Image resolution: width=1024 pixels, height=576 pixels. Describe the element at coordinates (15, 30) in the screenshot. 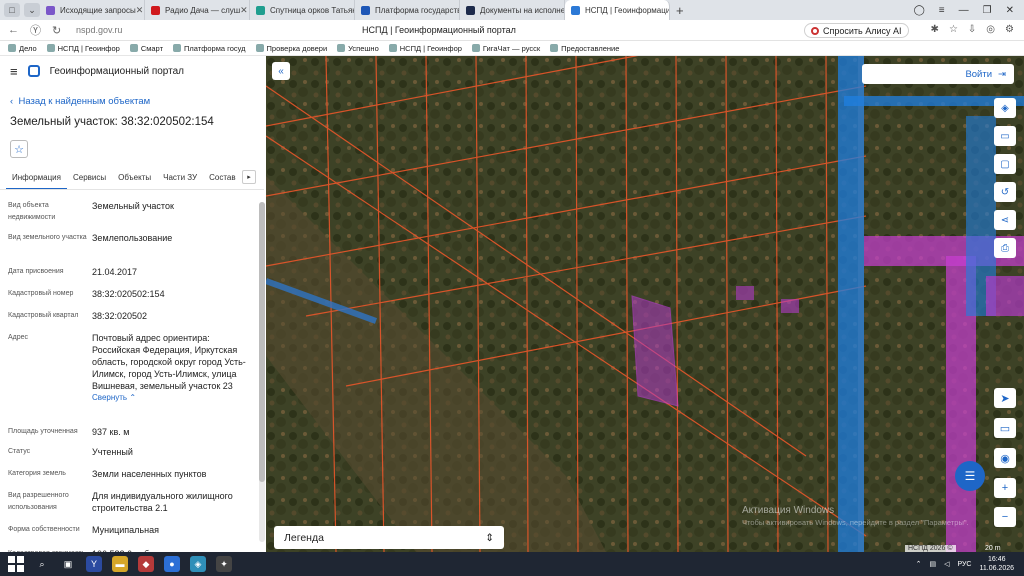

I see `back-arrow-icon: ←` at that location.